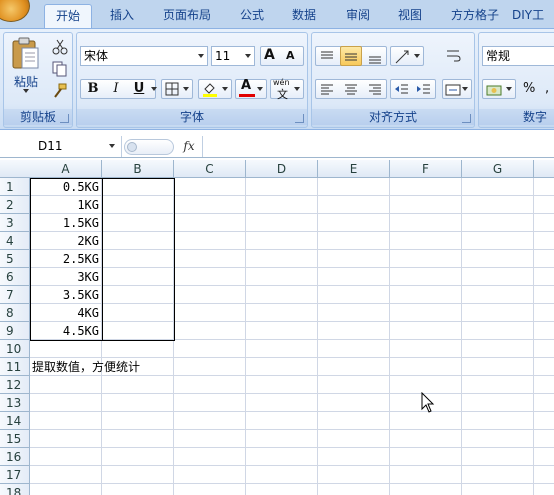 Image resolution: width=554 pixels, height=495 pixels. I want to click on align-bottom-icon, so click(375, 57).